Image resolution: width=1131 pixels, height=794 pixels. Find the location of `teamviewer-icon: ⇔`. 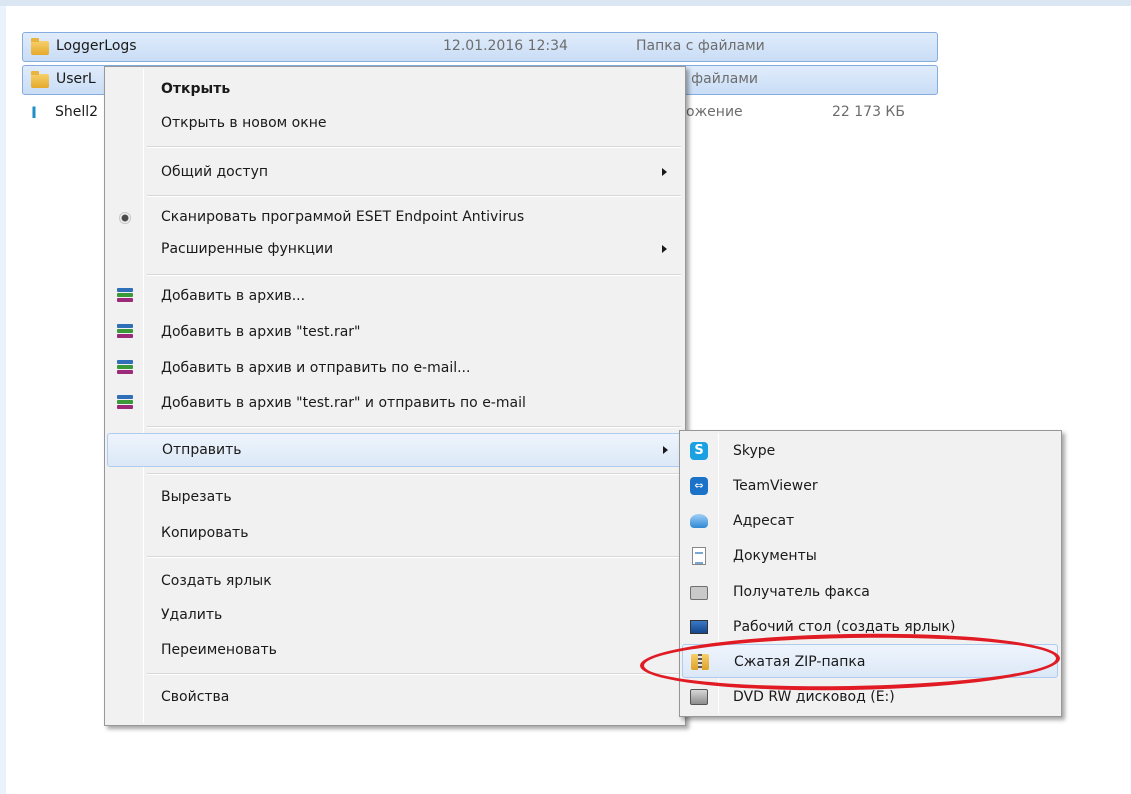

teamviewer-icon: ⇔ is located at coordinates (699, 486).